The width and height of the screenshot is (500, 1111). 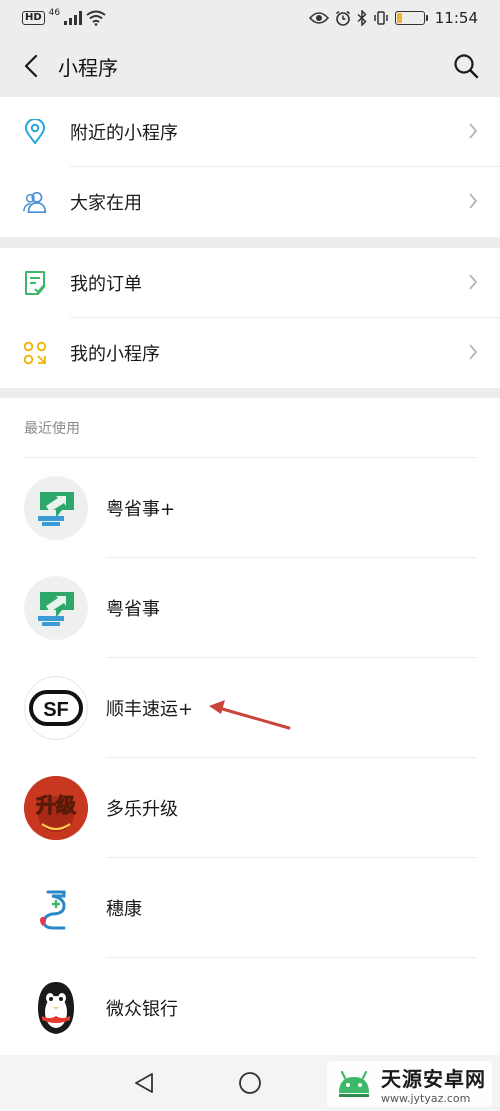 I want to click on mini-program-grid-icon, so click(x=35, y=353).